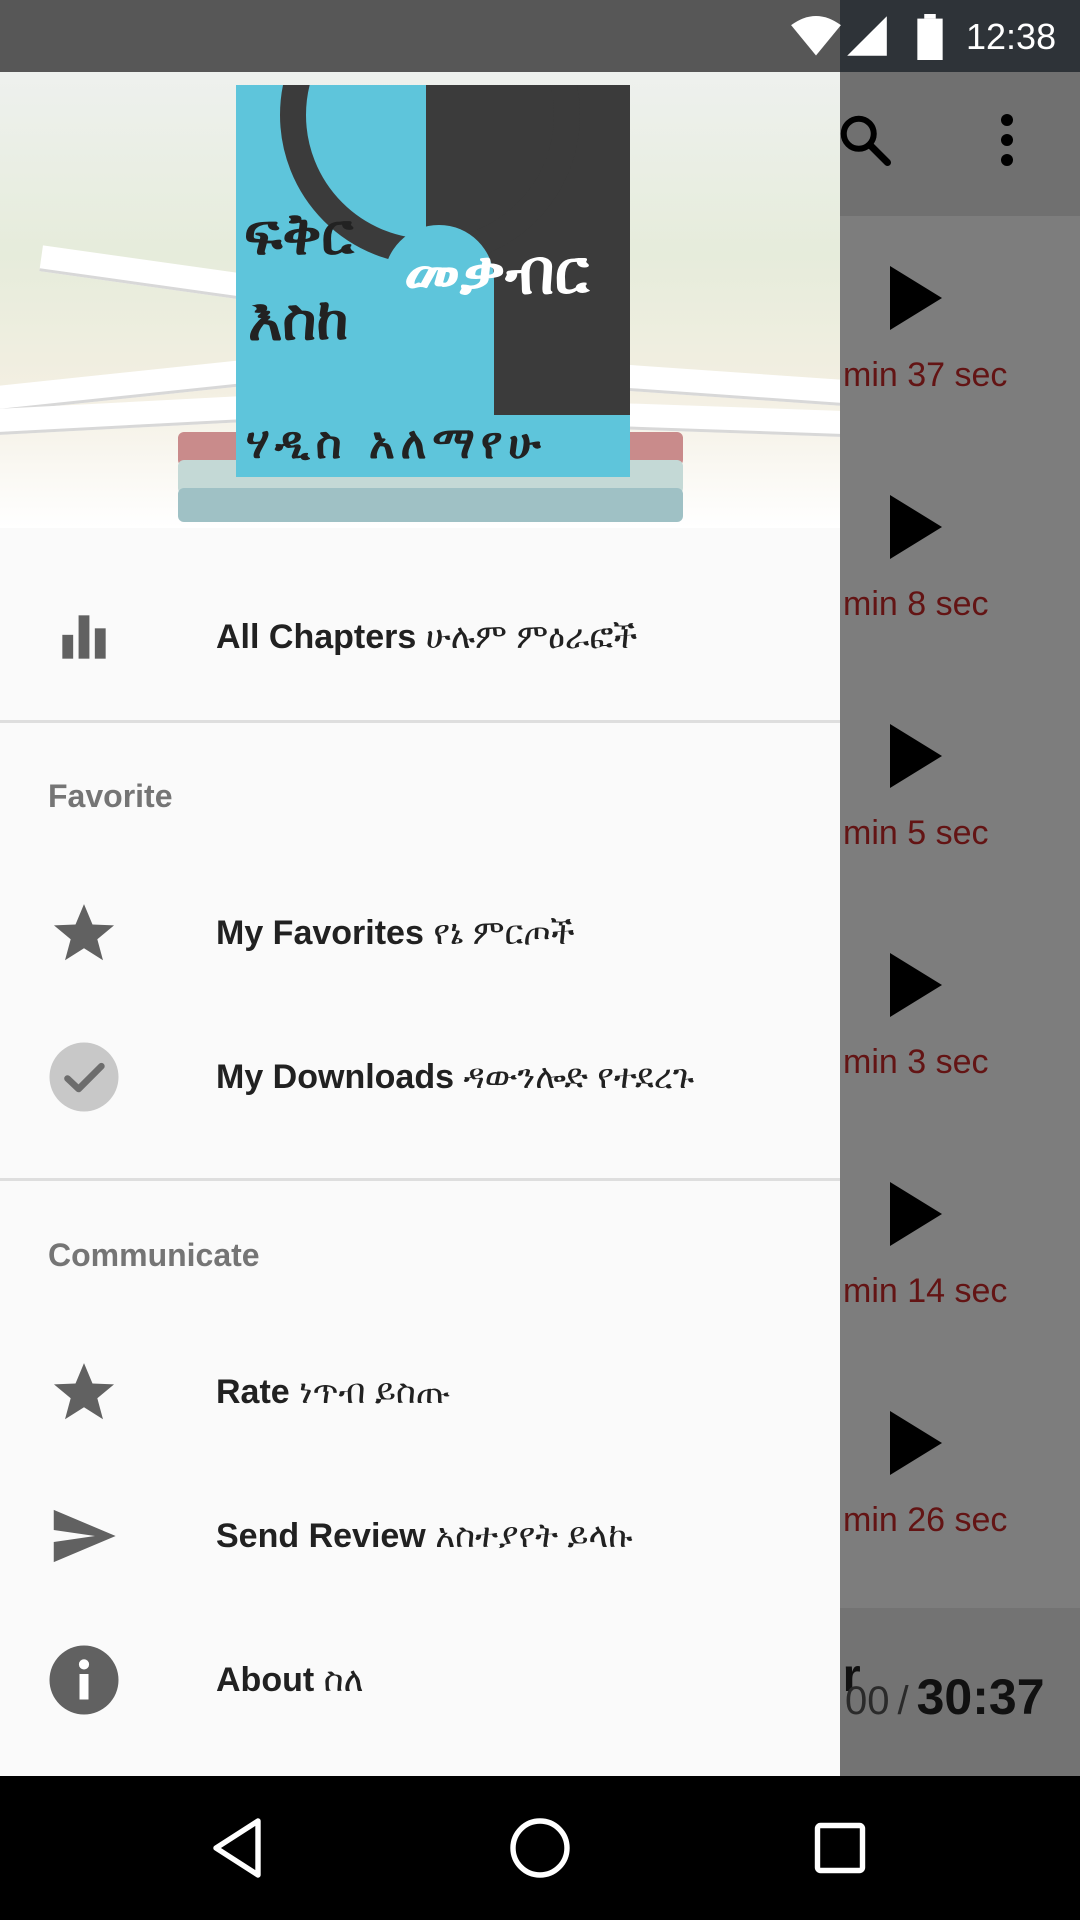 The width and height of the screenshot is (1080, 1920). I want to click on wifi-icon, so click(816, 35).